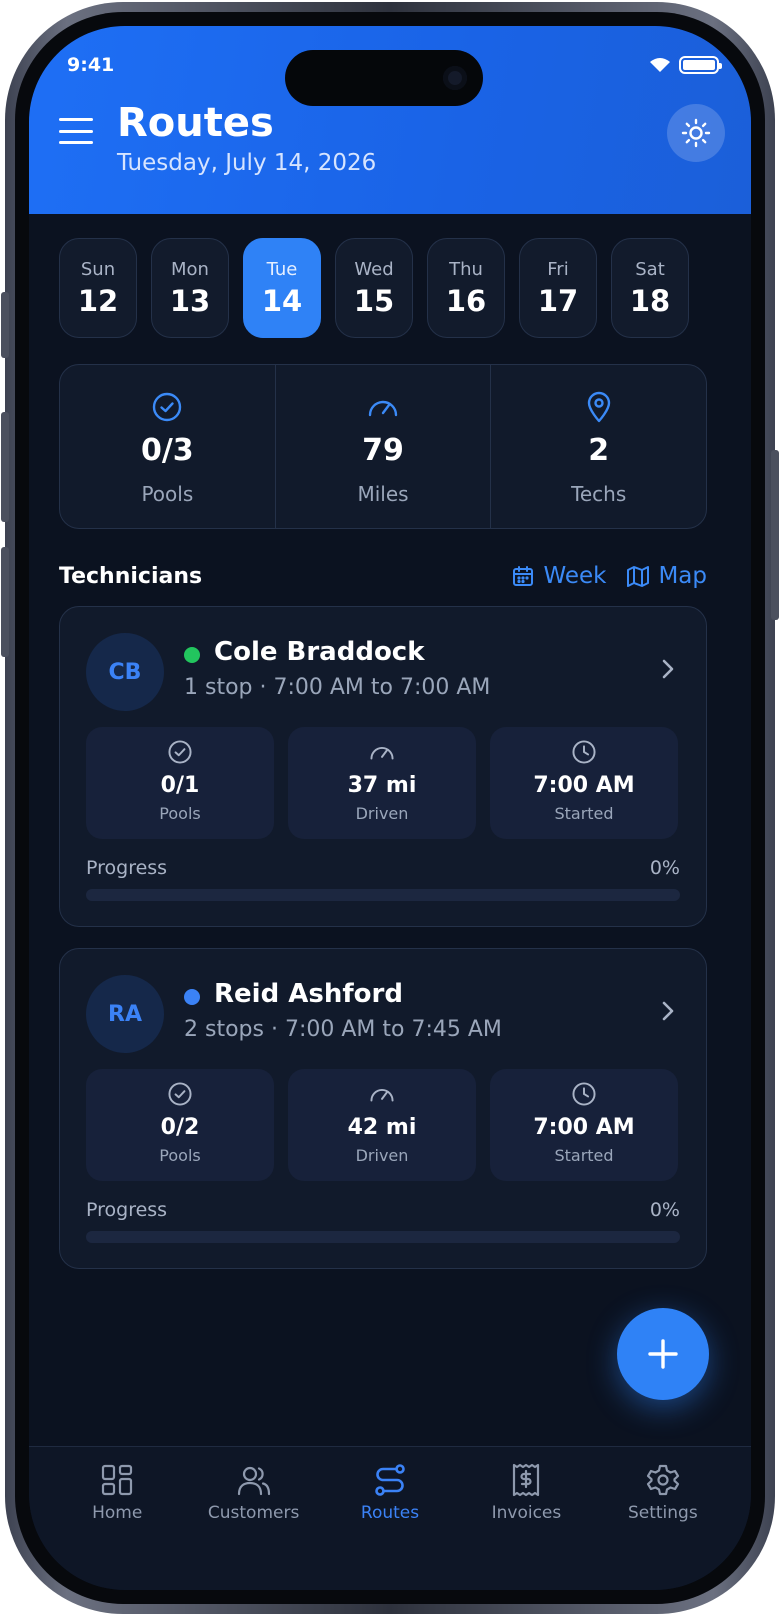 This screenshot has height=1616, width=780. Describe the element at coordinates (167, 446) in the screenshot. I see `stat-pools: 0/3 Pools` at that location.